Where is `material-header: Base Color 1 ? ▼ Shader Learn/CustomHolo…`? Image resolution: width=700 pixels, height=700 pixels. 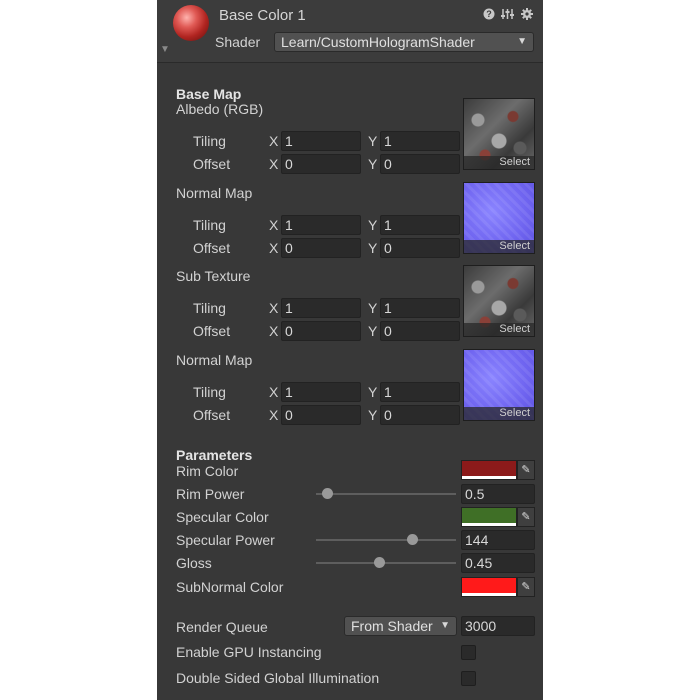 material-header: Base Color 1 ? ▼ Shader Learn/CustomHolo… is located at coordinates (350, 31).